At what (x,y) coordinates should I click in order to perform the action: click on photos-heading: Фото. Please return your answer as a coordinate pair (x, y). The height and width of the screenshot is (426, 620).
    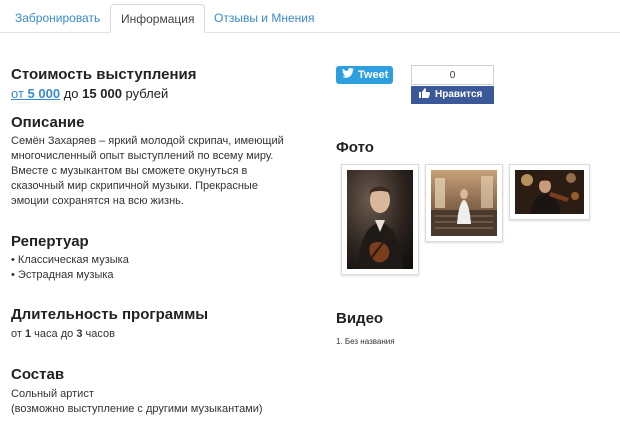
    Looking at the image, I should click on (355, 147).